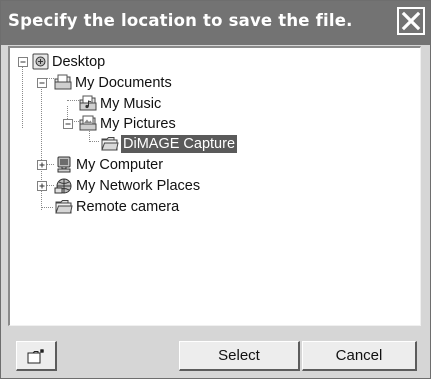  I want to click on tree-node-label: My Computer, so click(120, 165).